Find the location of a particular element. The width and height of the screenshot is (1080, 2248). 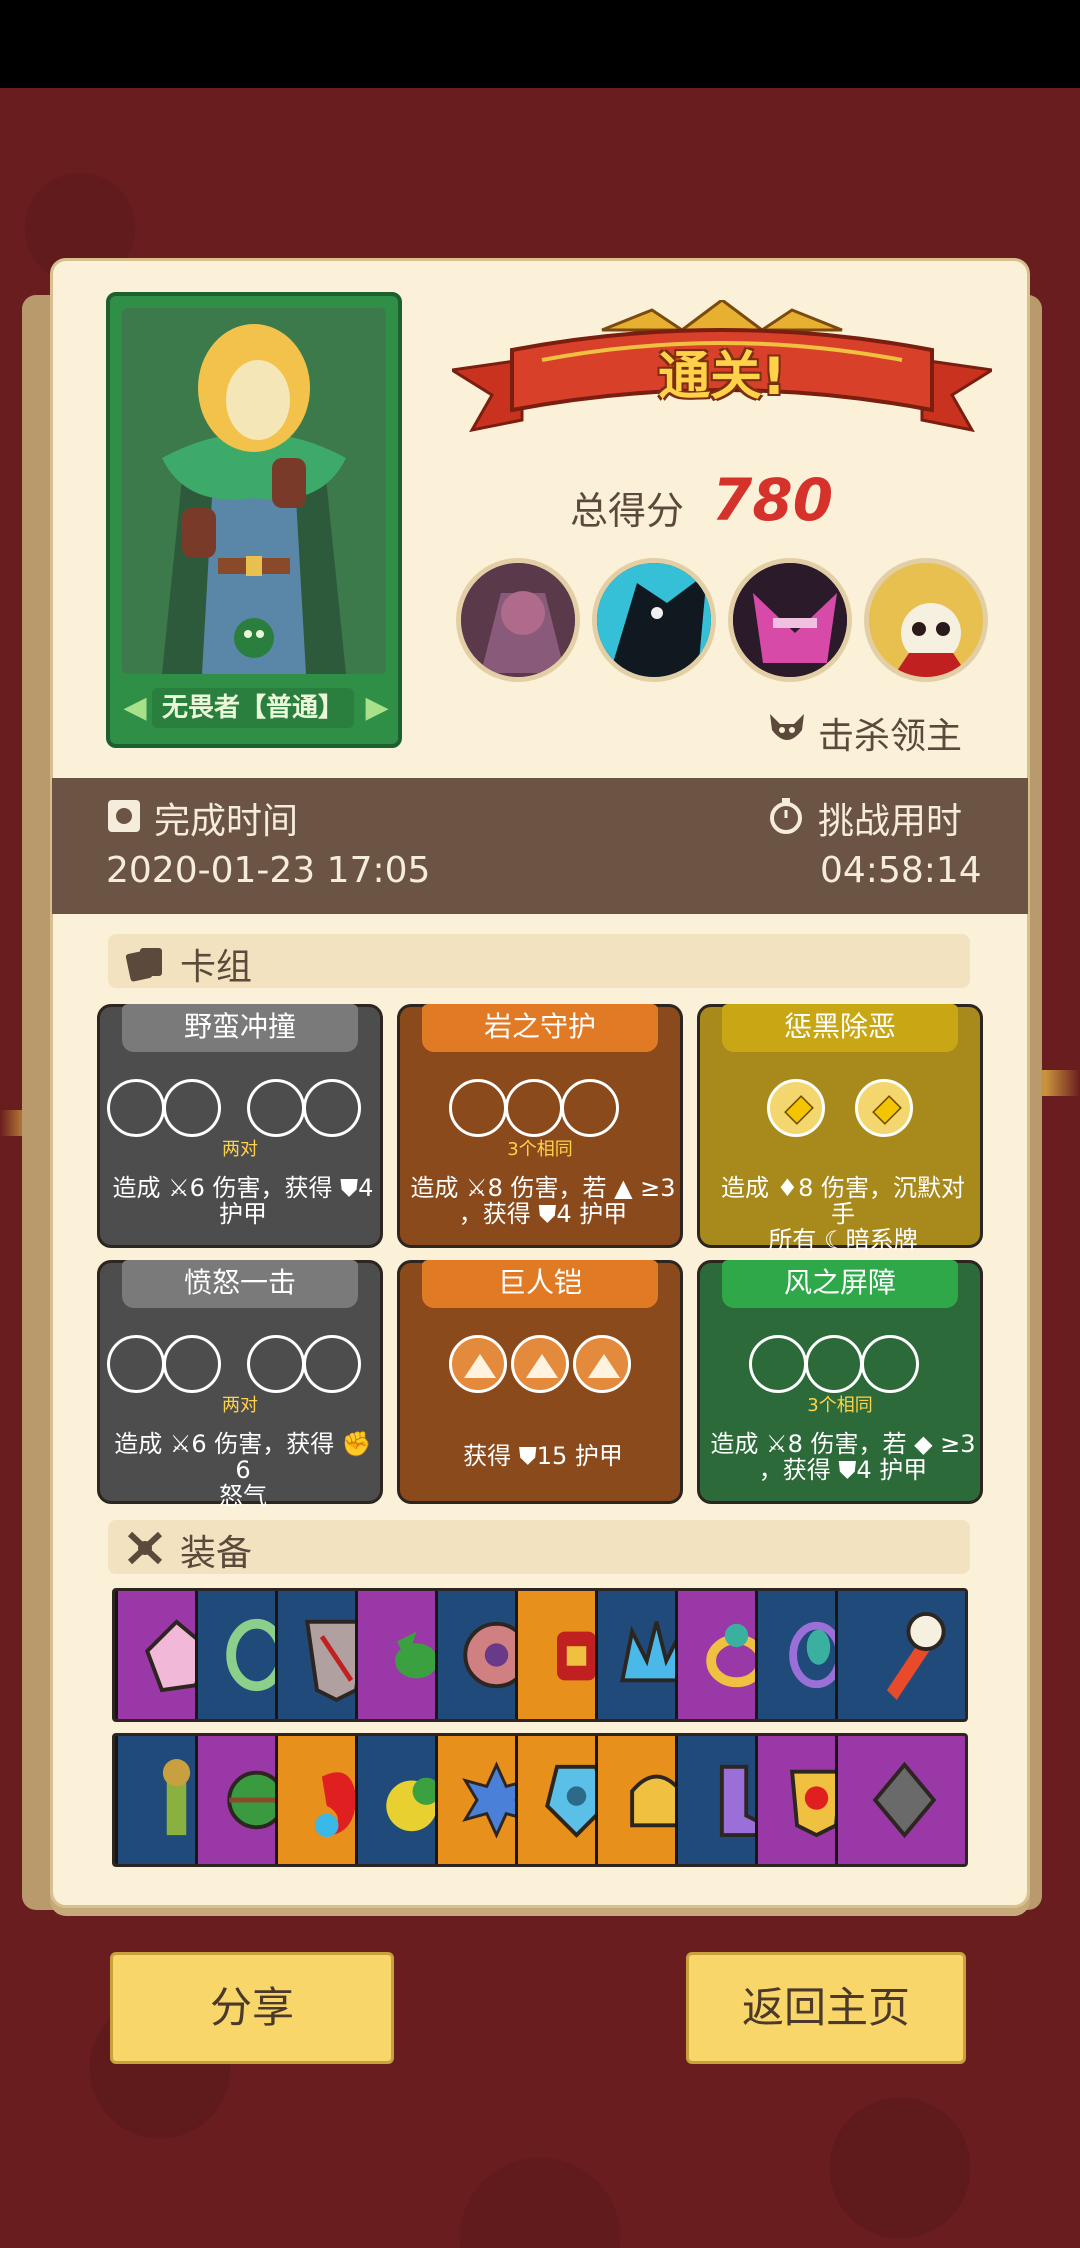

hero-card: ◀ 无畏者【普通】 ▶ is located at coordinates (254, 520).